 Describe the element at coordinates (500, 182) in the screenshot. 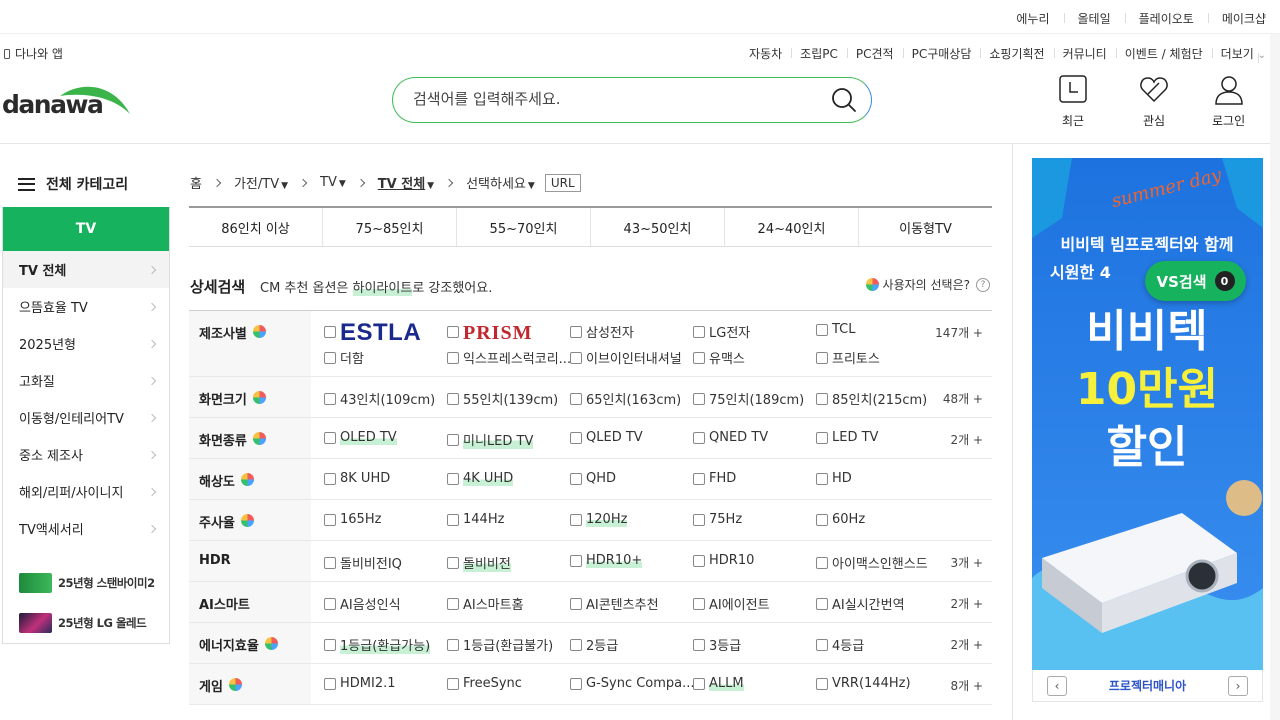

I see `breadcrumb-select: 선택하세요 ▼` at that location.